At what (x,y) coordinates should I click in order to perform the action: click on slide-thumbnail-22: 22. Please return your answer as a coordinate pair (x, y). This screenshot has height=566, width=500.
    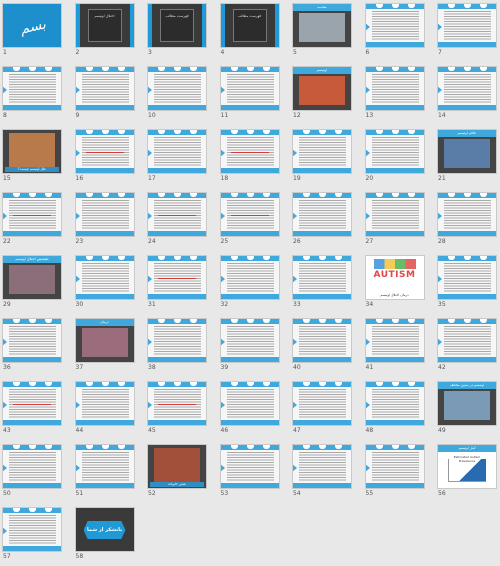
    Looking at the image, I should click on (32, 221).